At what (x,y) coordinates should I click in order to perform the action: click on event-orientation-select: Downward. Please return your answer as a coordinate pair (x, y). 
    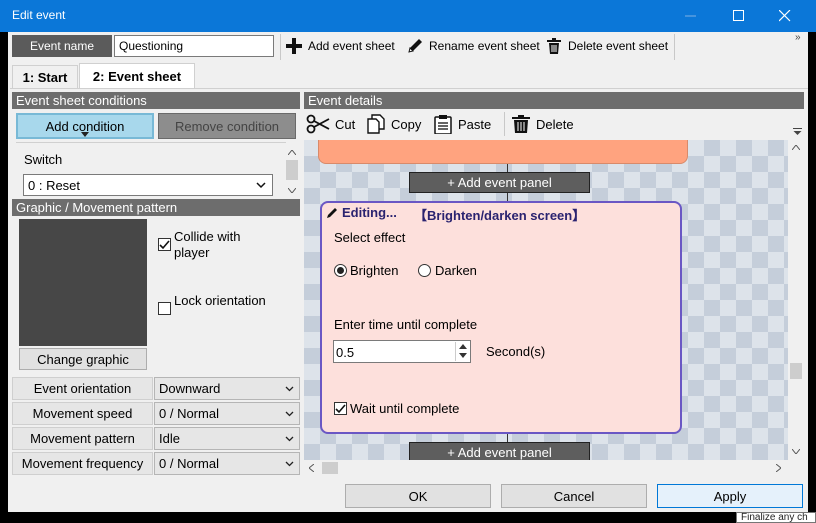
    Looking at the image, I should click on (227, 388).